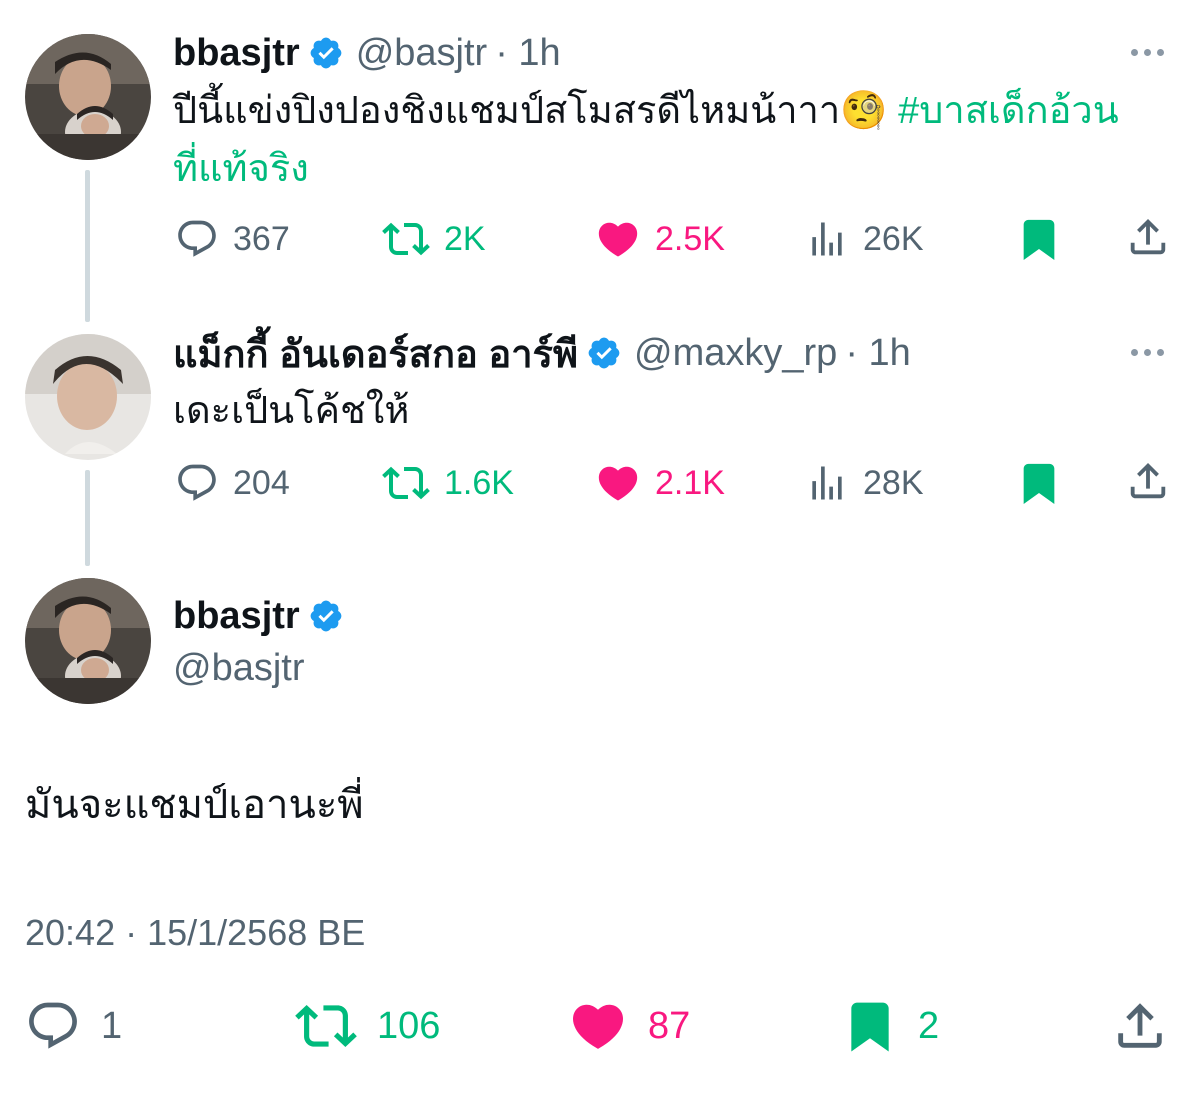  I want to click on hashtag-link: #บาสเด็กอ้วน, so click(1008, 111).